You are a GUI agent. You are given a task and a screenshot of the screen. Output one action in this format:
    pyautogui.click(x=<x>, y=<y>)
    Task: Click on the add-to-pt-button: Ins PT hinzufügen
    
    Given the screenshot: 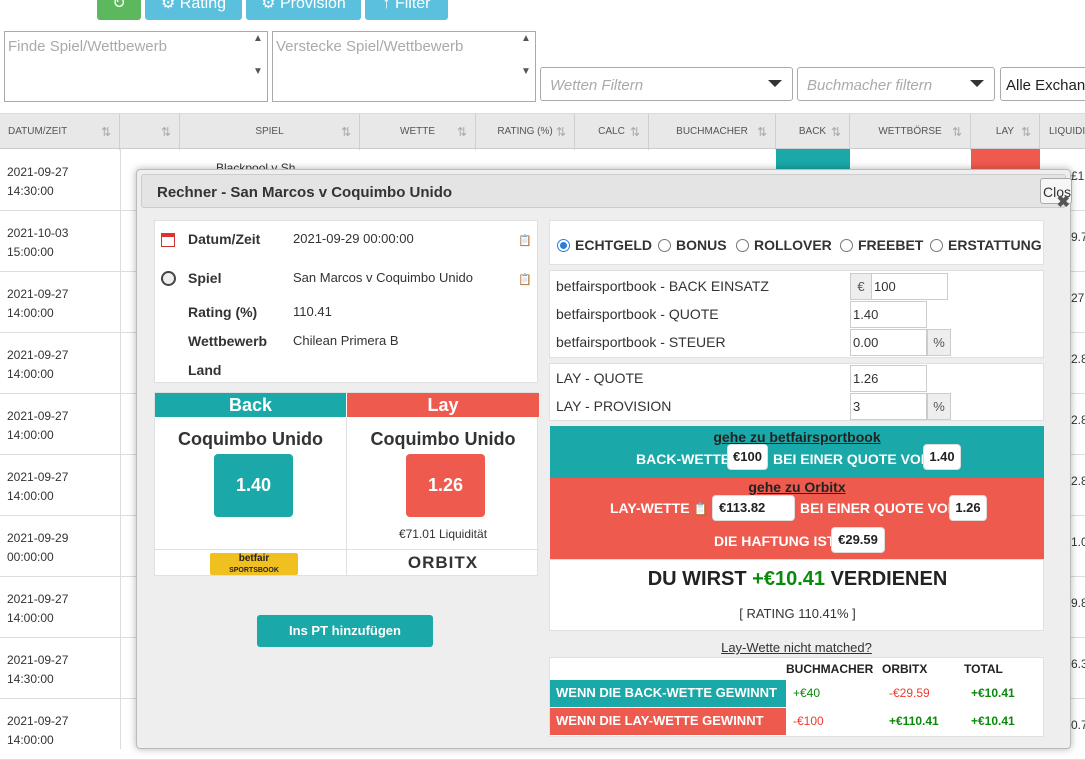 What is the action you would take?
    pyautogui.click(x=345, y=631)
    